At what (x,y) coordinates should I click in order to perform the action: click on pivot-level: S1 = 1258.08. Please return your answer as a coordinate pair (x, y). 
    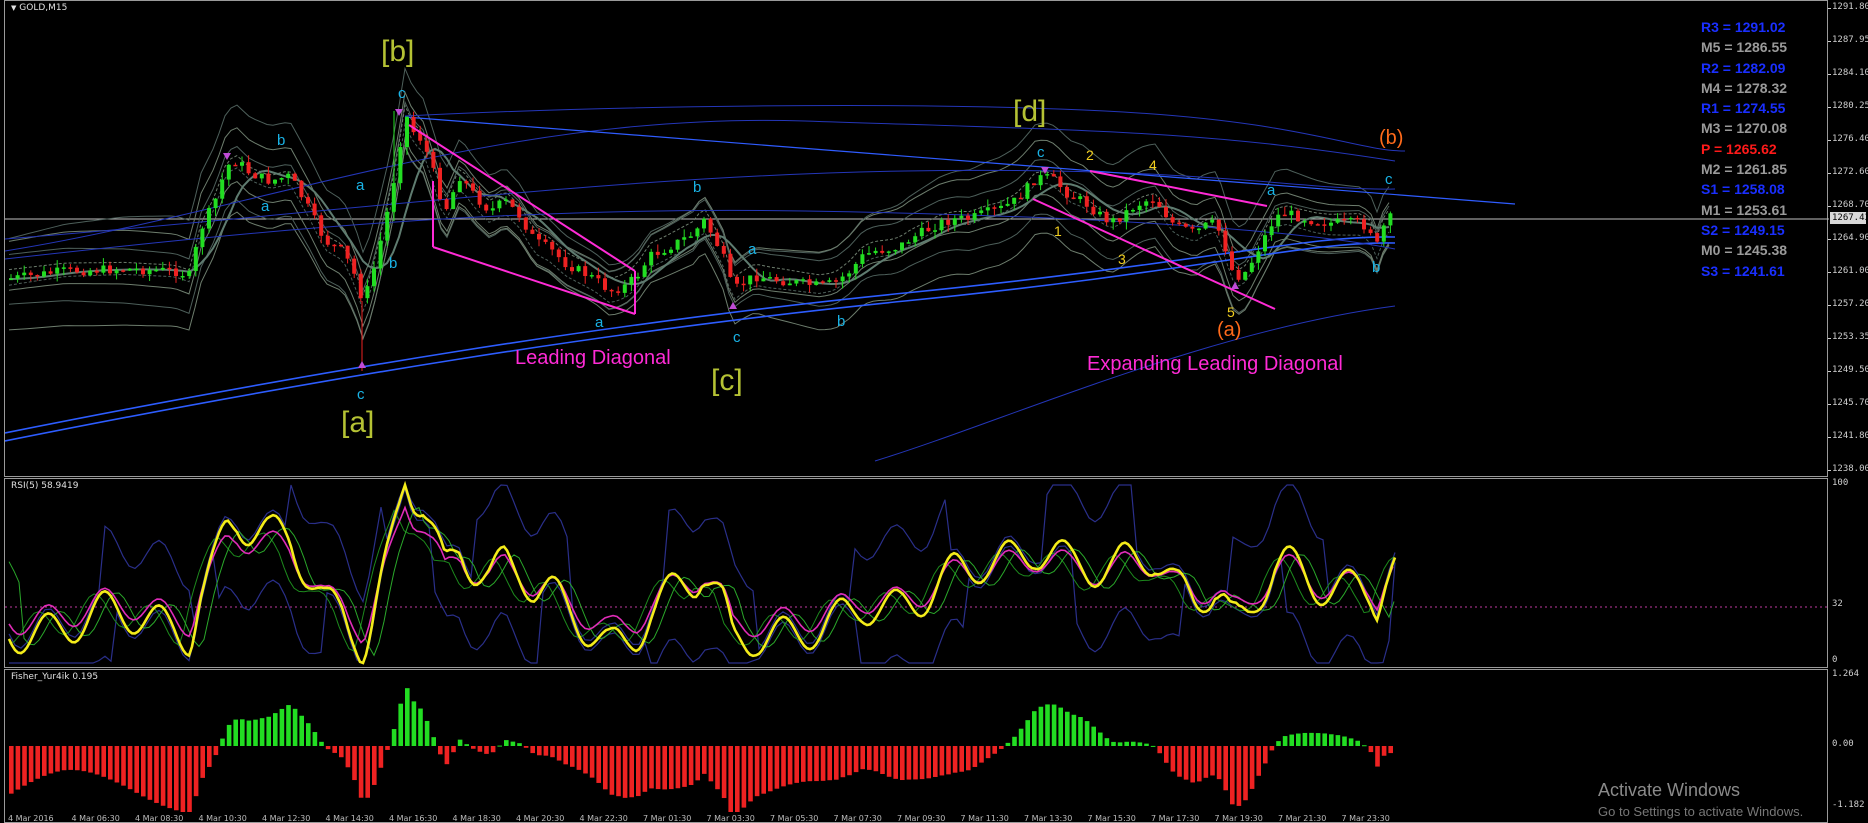
    Looking at the image, I should click on (1743, 189).